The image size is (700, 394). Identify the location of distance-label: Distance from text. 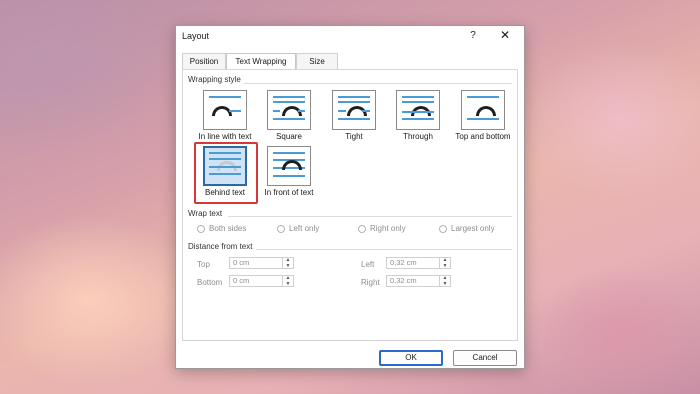
(220, 246).